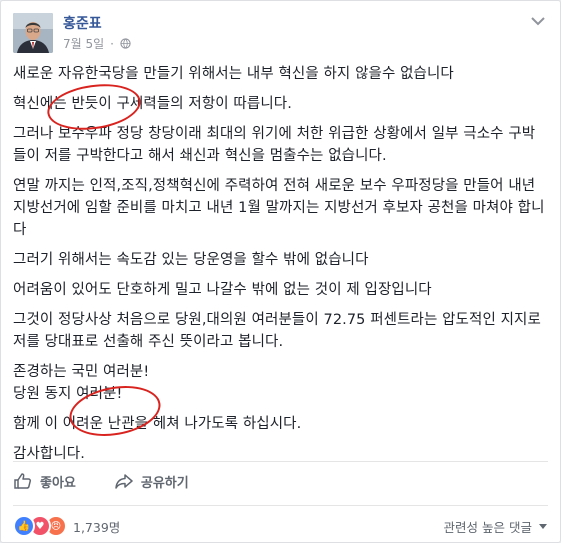  What do you see at coordinates (191, 260) in the screenshot?
I see `post-paragraph: 그러기 위해서는 속도감 있는 당운영을 할수 밖에 없습니다` at bounding box center [191, 260].